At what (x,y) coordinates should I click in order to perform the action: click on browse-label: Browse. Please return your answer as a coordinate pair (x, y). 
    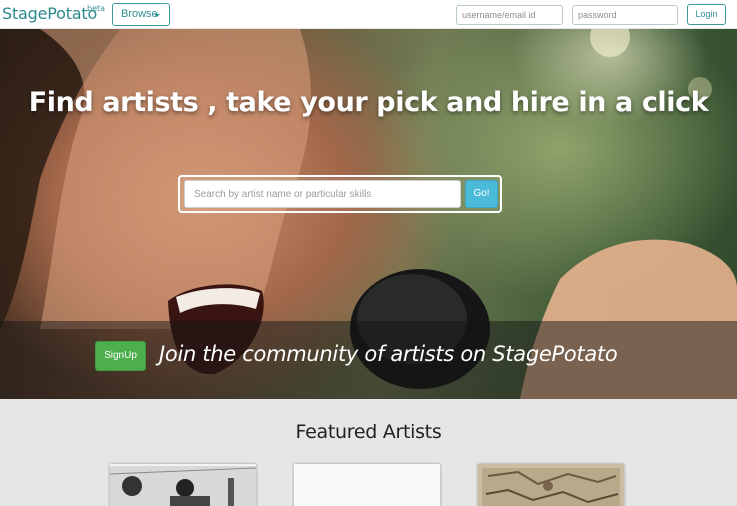
    Looking at the image, I should click on (139, 14).